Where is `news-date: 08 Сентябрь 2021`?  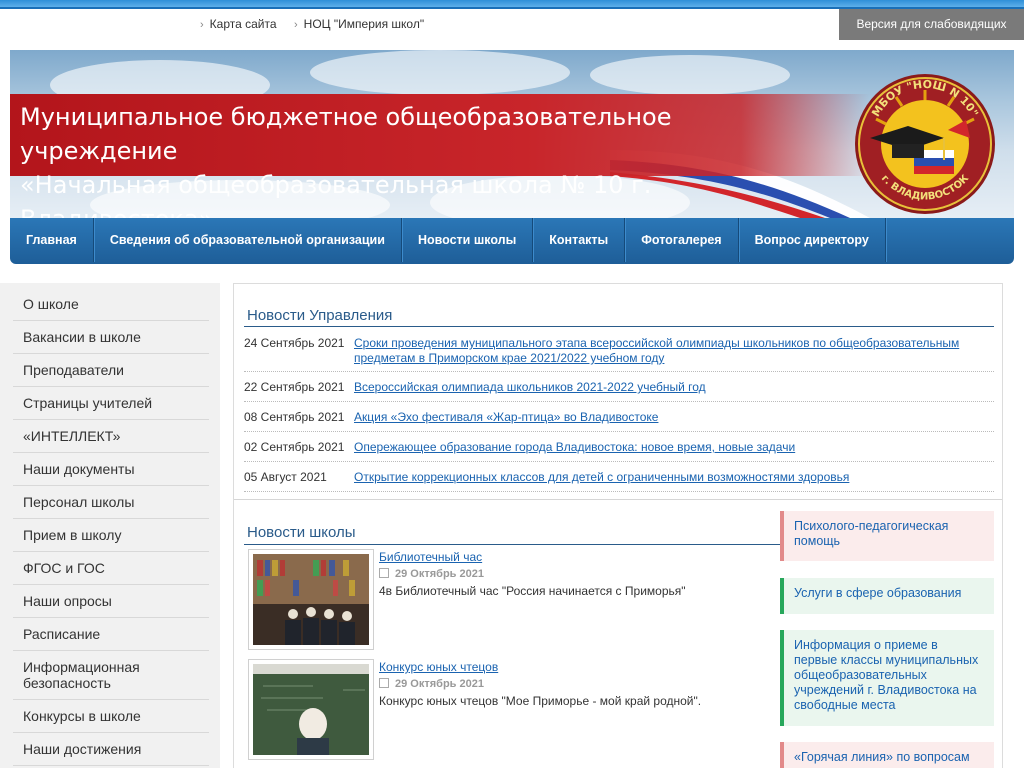
news-date: 08 Сентябрь 2021 is located at coordinates (294, 417).